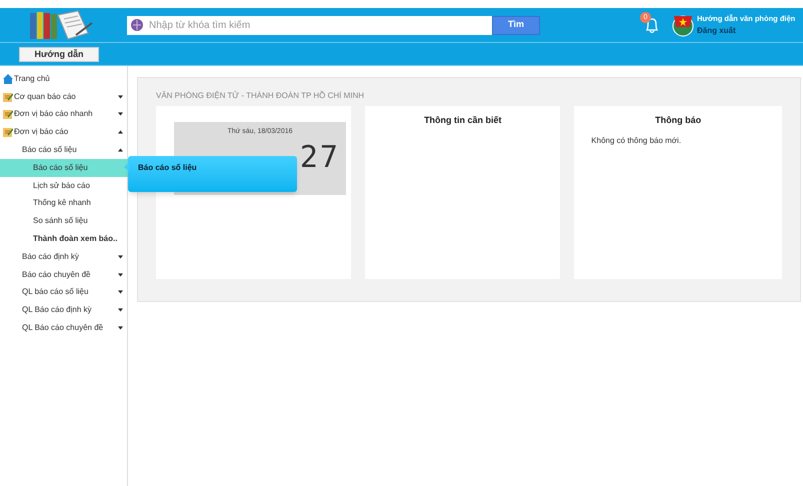 The width and height of the screenshot is (803, 486). Describe the element at coordinates (63, 132) in the screenshot. I see `sidebar-item: Đơn vị báo cáo` at that location.